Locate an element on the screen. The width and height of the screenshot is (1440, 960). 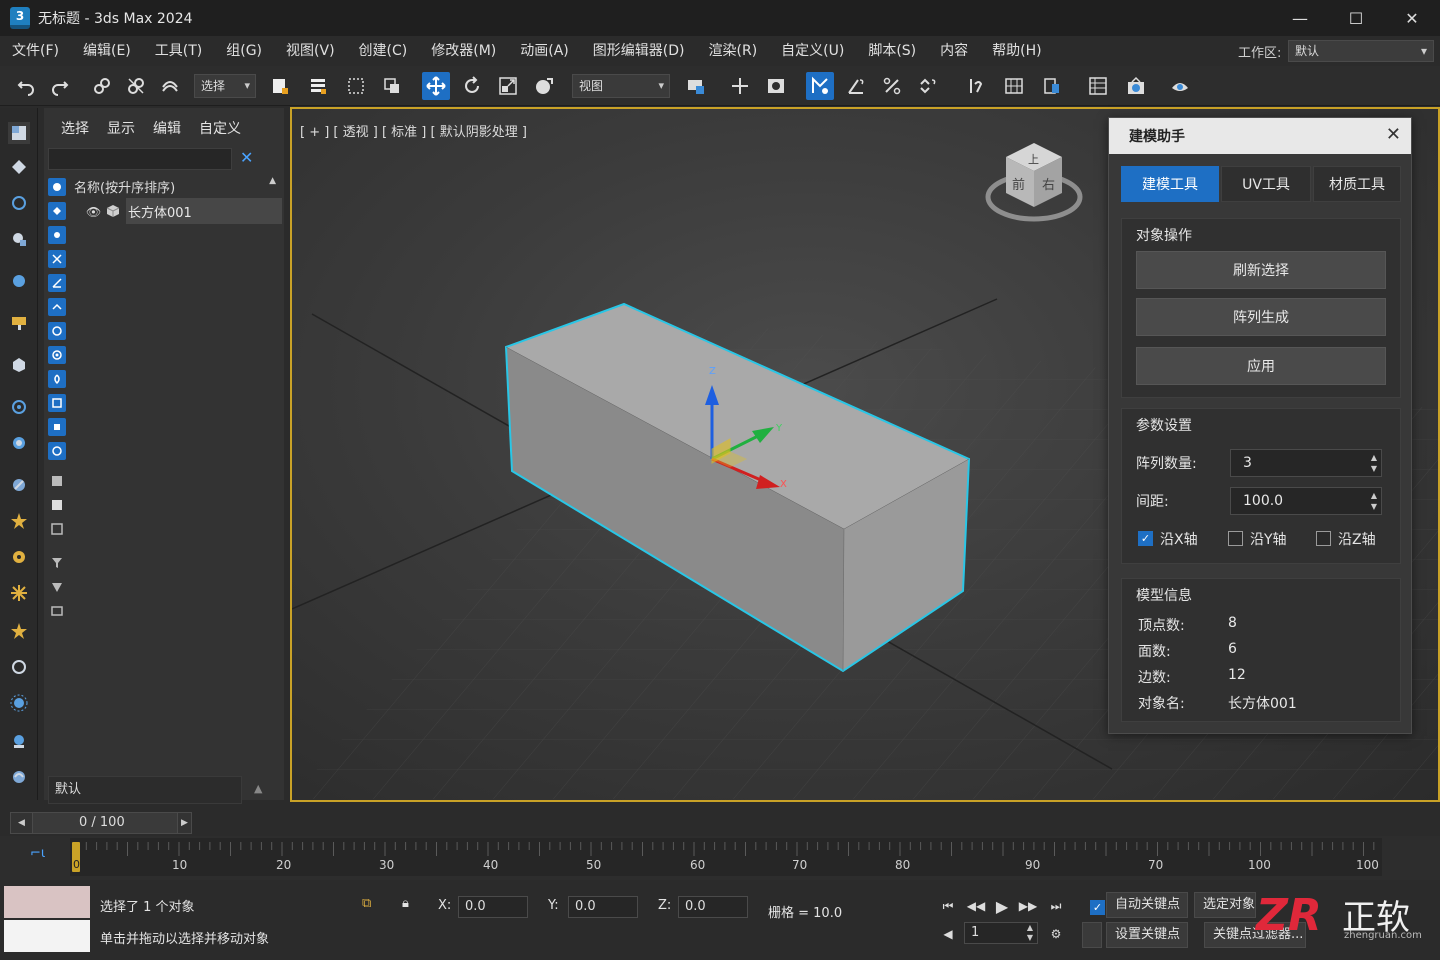
lock-selection-icon: 🔒︎ is located at coordinates (405, 903).